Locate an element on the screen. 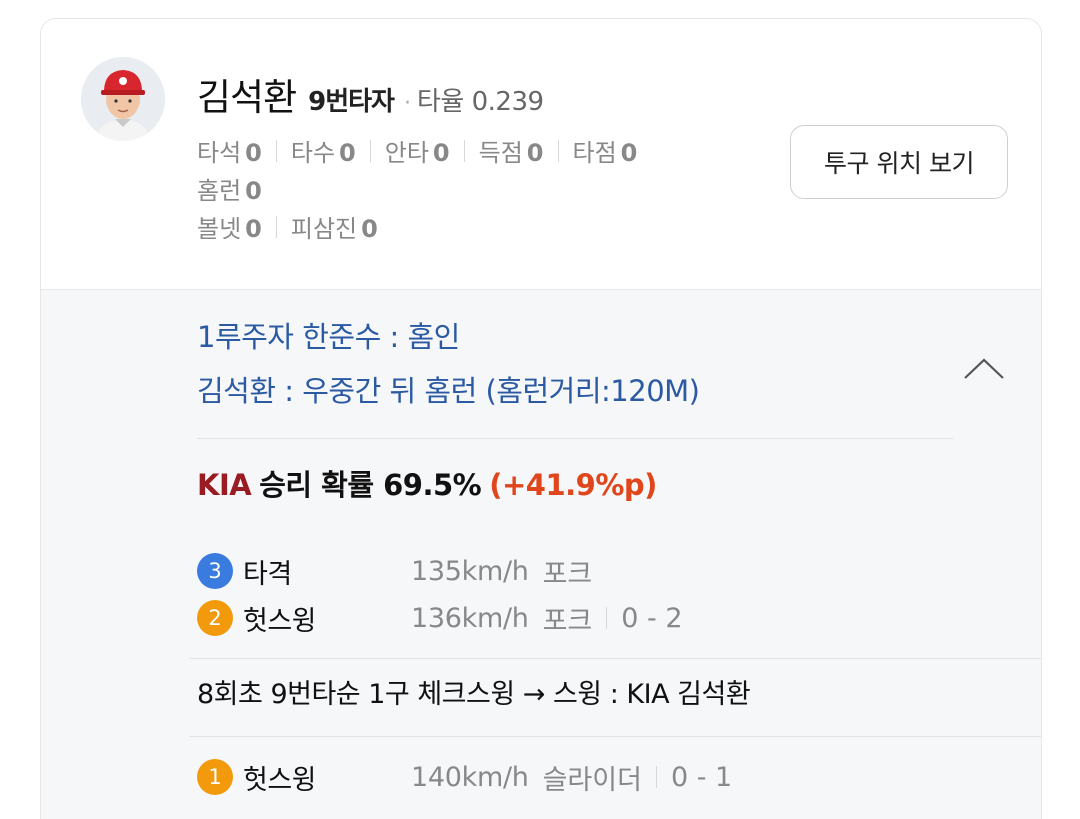  avg-label: 타율 is located at coordinates (440, 102).